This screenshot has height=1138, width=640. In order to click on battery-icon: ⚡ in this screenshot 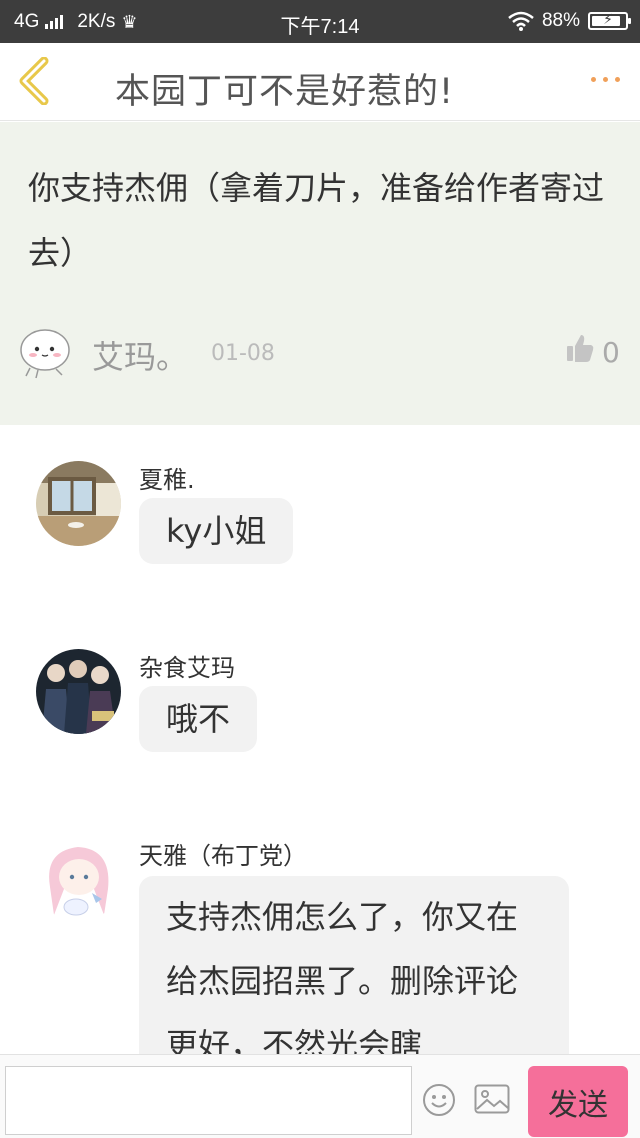, I will do `click(609, 20)`.